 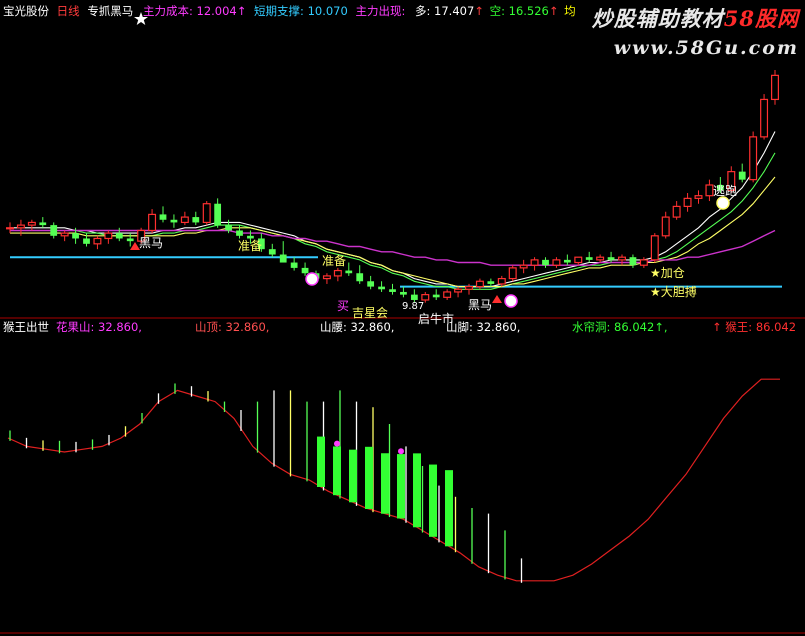 What do you see at coordinates (110, 11) in the screenshot?
I see `indicator-name: 专抓黑马` at bounding box center [110, 11].